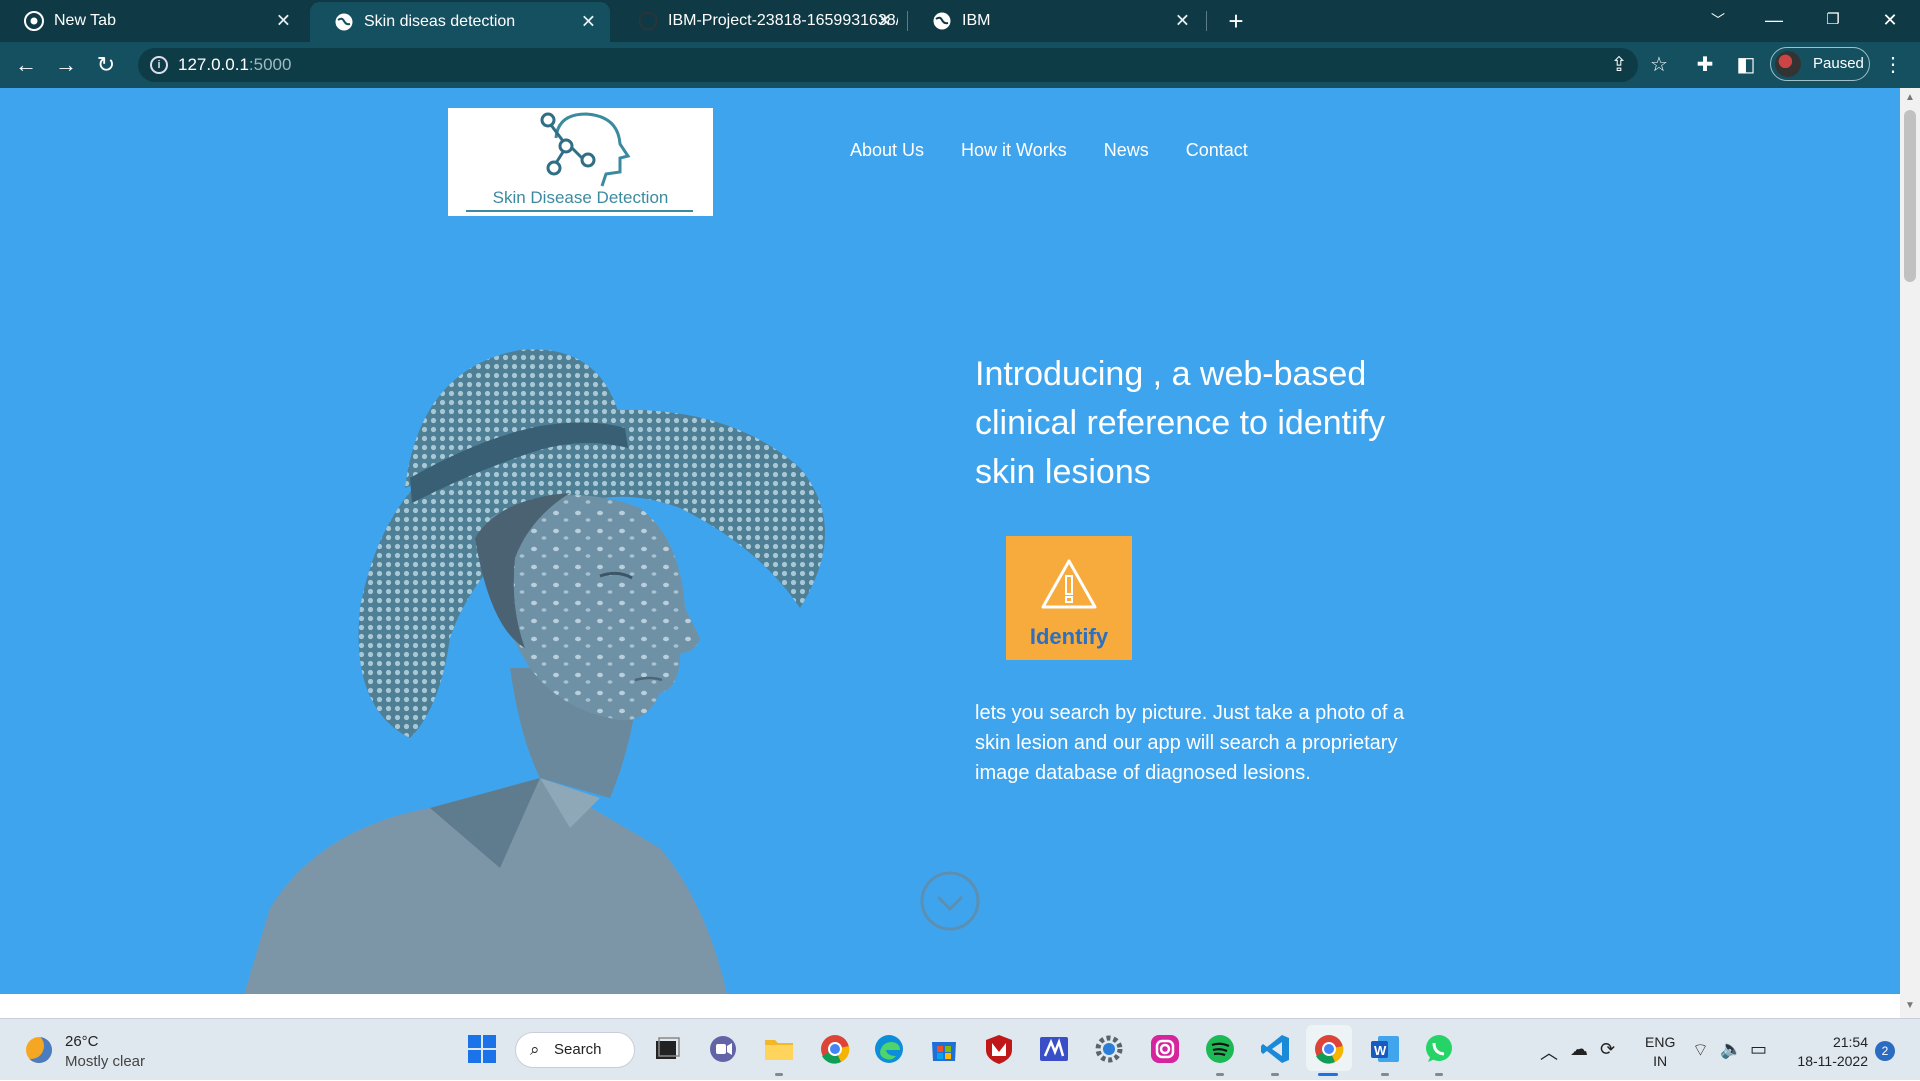 The image size is (1920, 1081). I want to click on profile-button: Paused, so click(1820, 64).